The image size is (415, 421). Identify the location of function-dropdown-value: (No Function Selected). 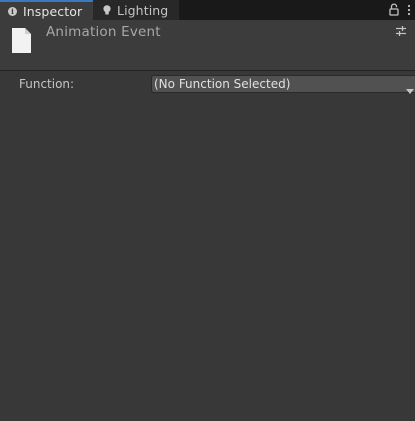
(222, 84).